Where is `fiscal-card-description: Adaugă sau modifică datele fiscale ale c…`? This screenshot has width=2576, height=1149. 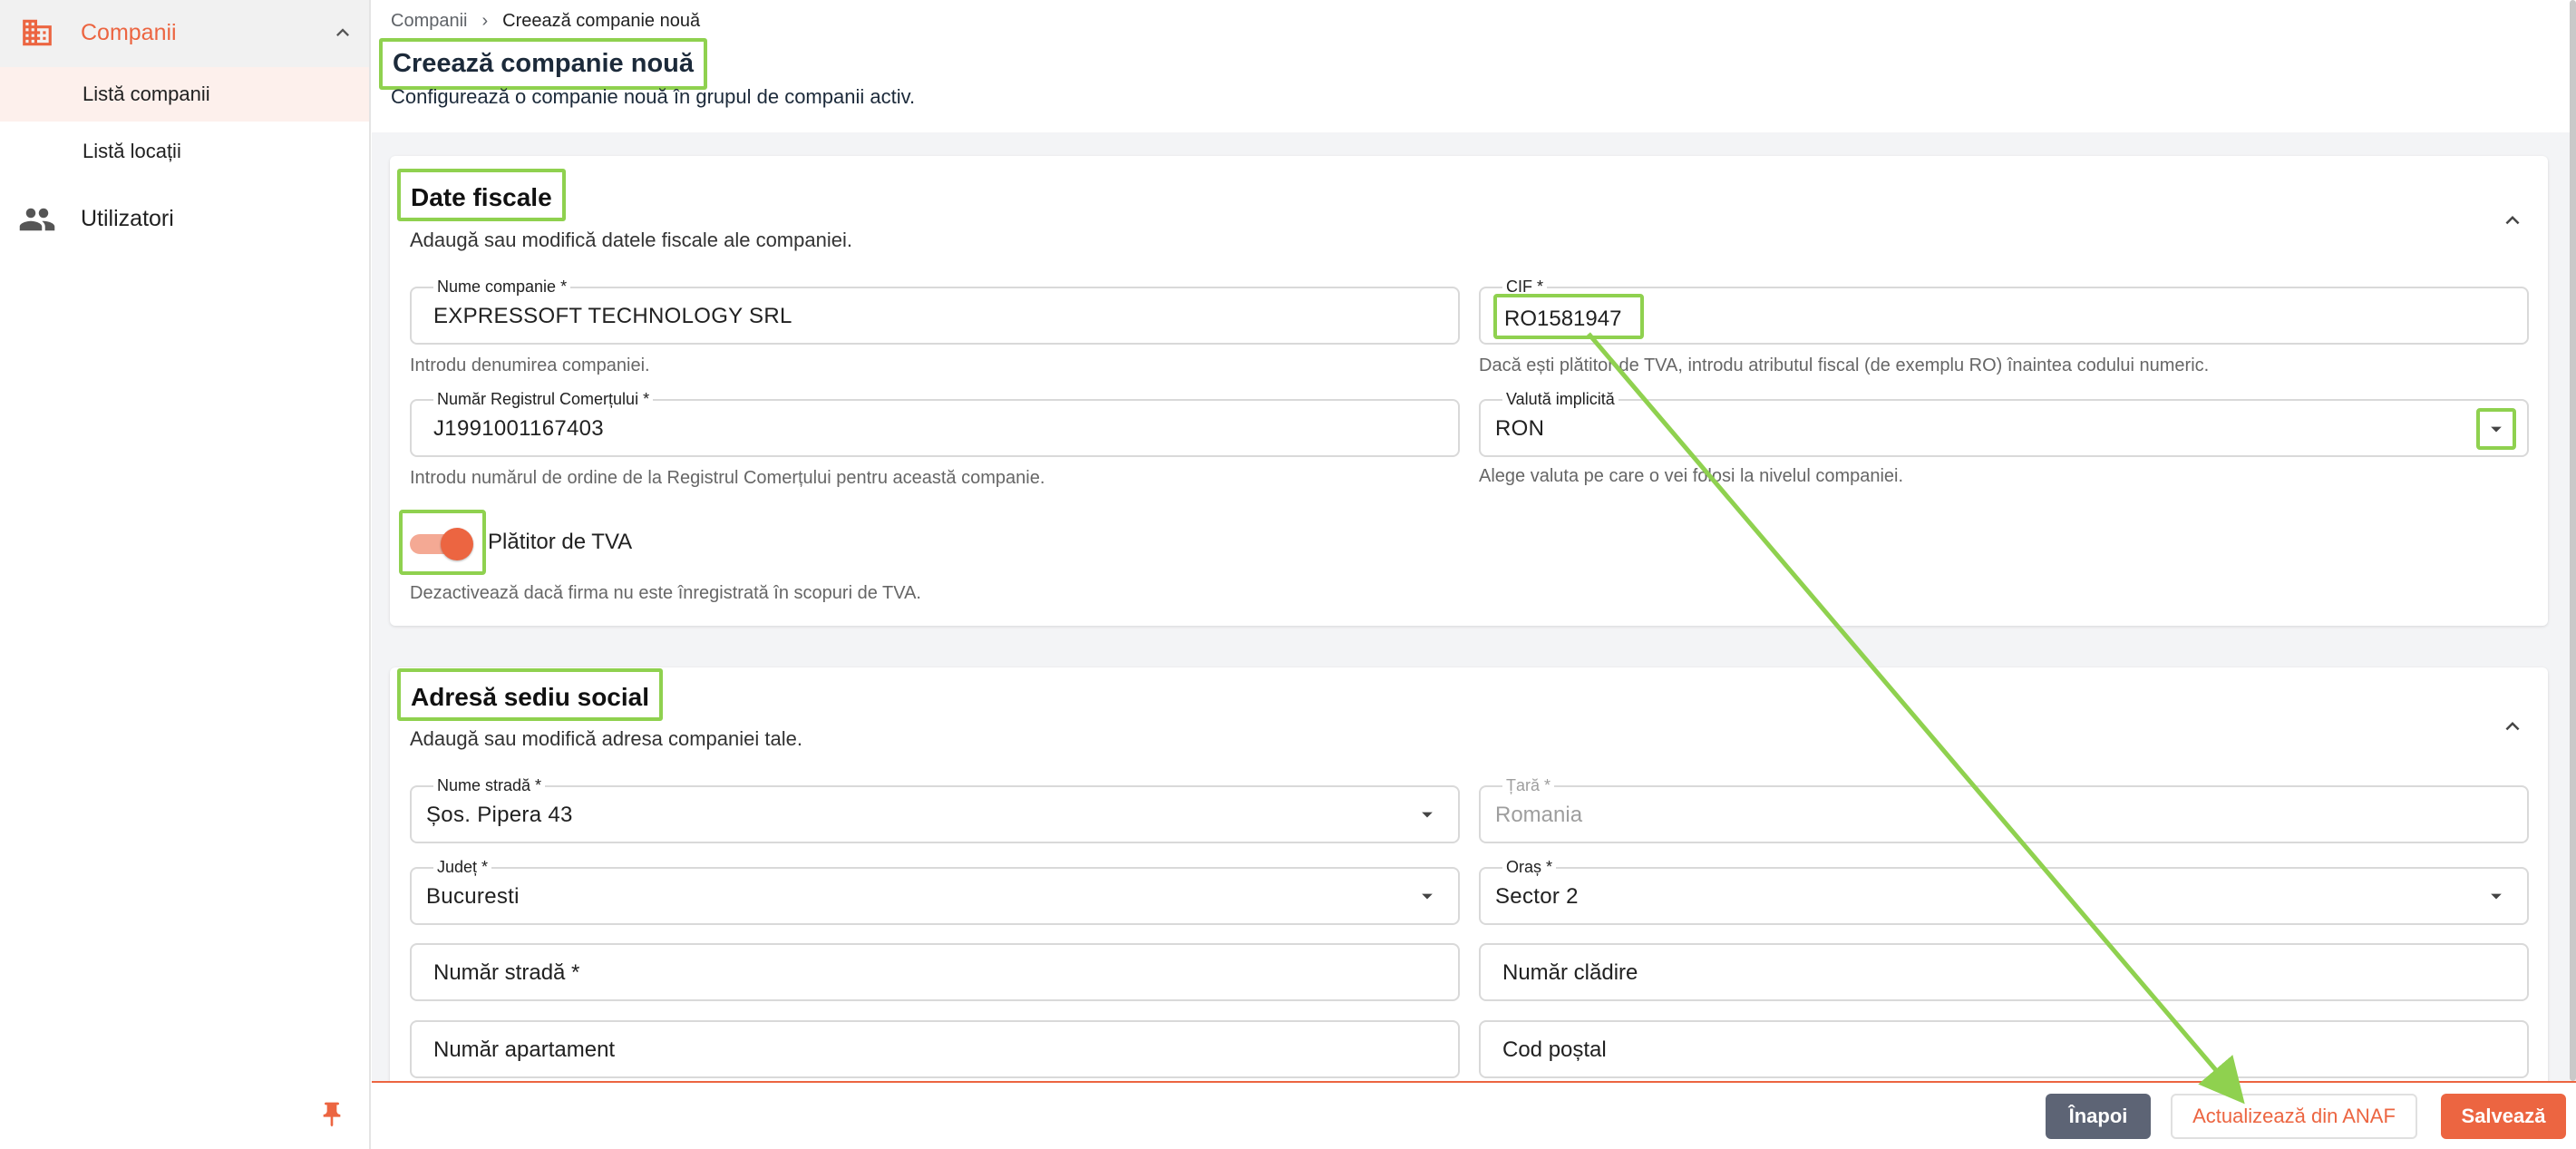
fiscal-card-description: Adaugă sau modifică datele fiscale ale c… is located at coordinates (631, 240).